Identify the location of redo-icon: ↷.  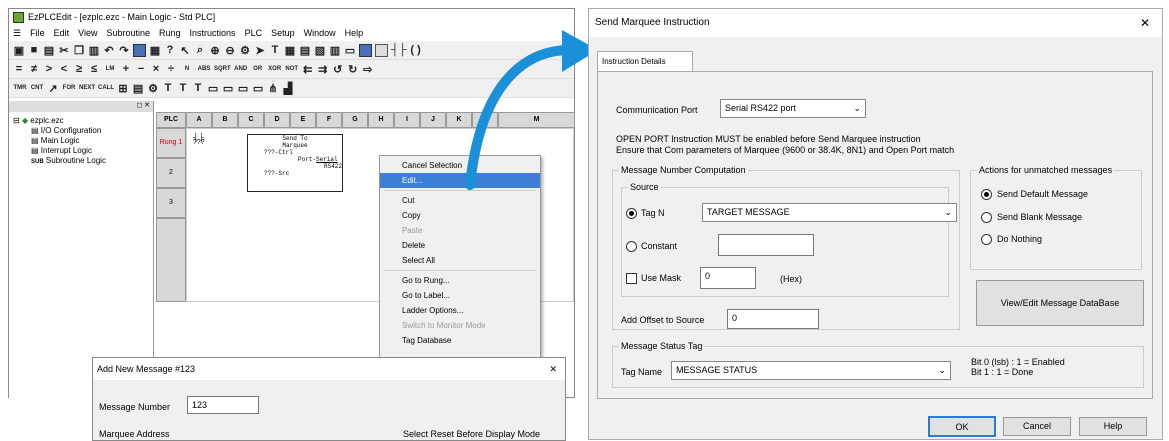
(124, 50).